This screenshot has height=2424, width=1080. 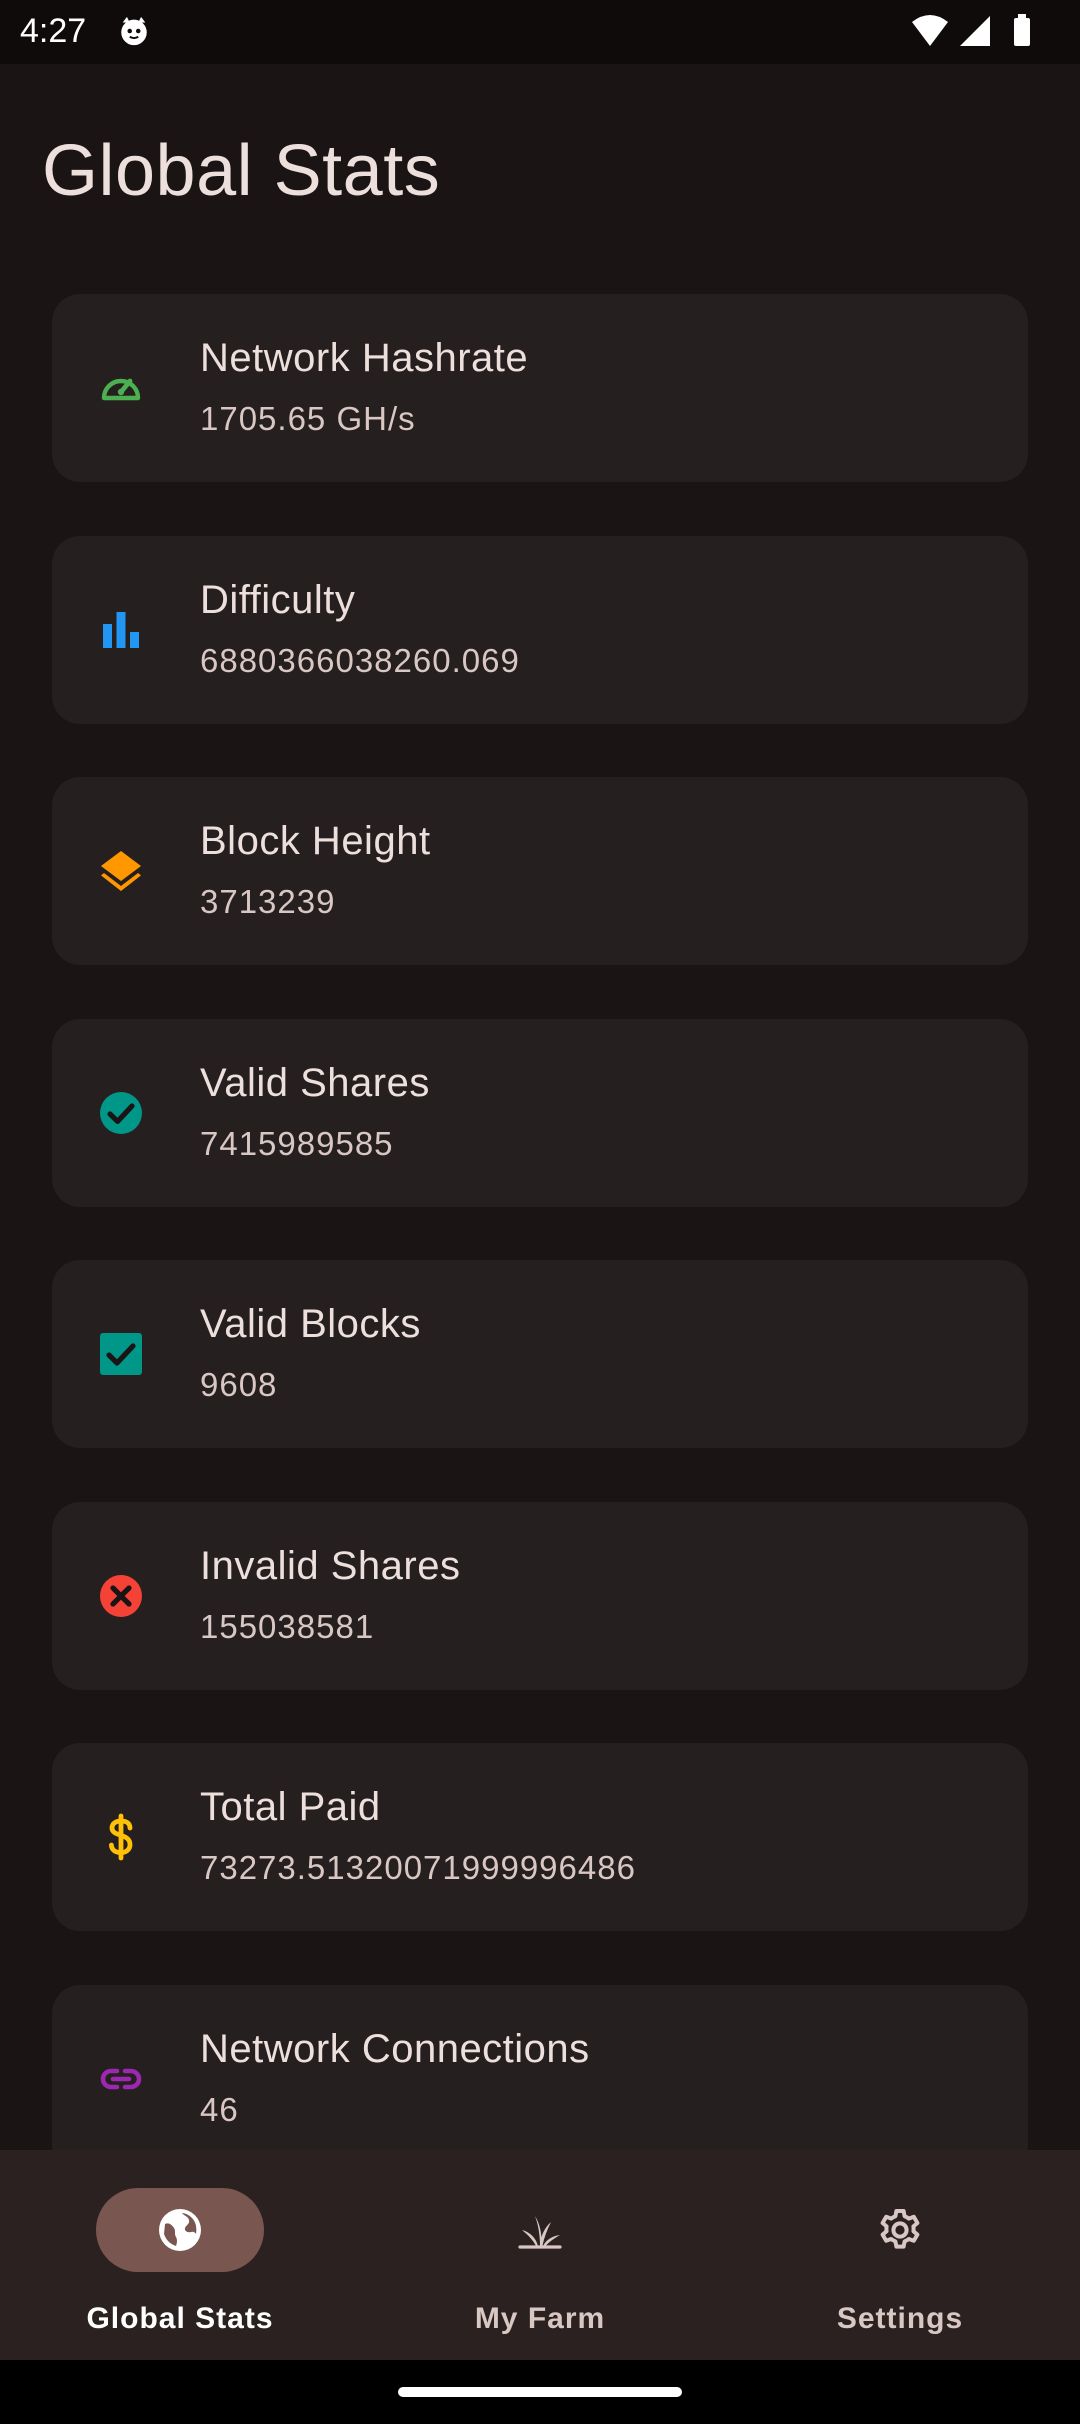 What do you see at coordinates (540, 2392) in the screenshot?
I see `home-indicator` at bounding box center [540, 2392].